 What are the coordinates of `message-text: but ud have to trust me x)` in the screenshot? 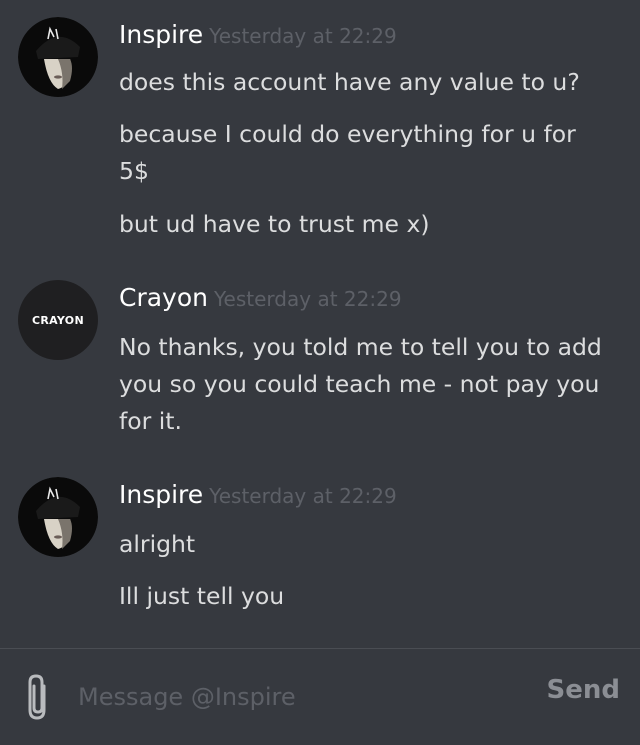 It's located at (274, 224).